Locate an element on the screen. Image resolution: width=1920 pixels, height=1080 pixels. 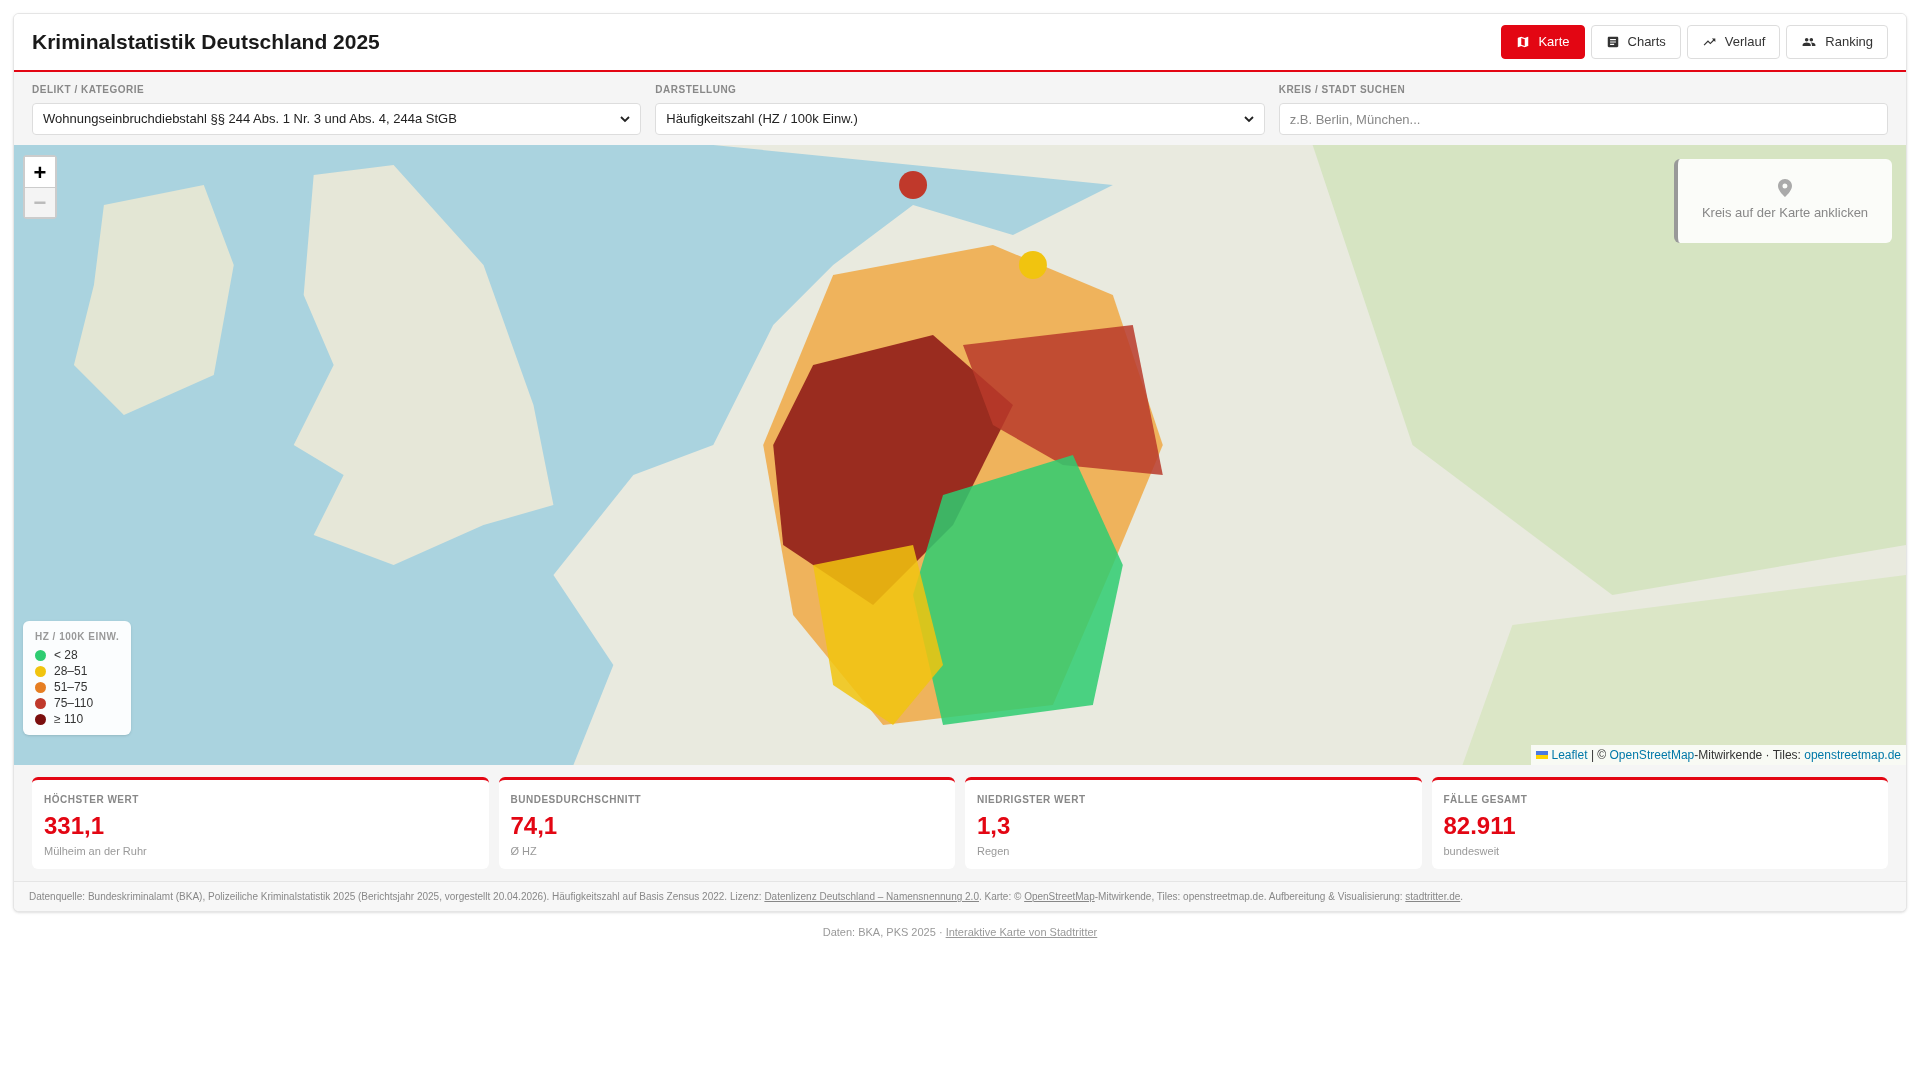
attribution-link: OpenStreetMap is located at coordinates (1652, 755).